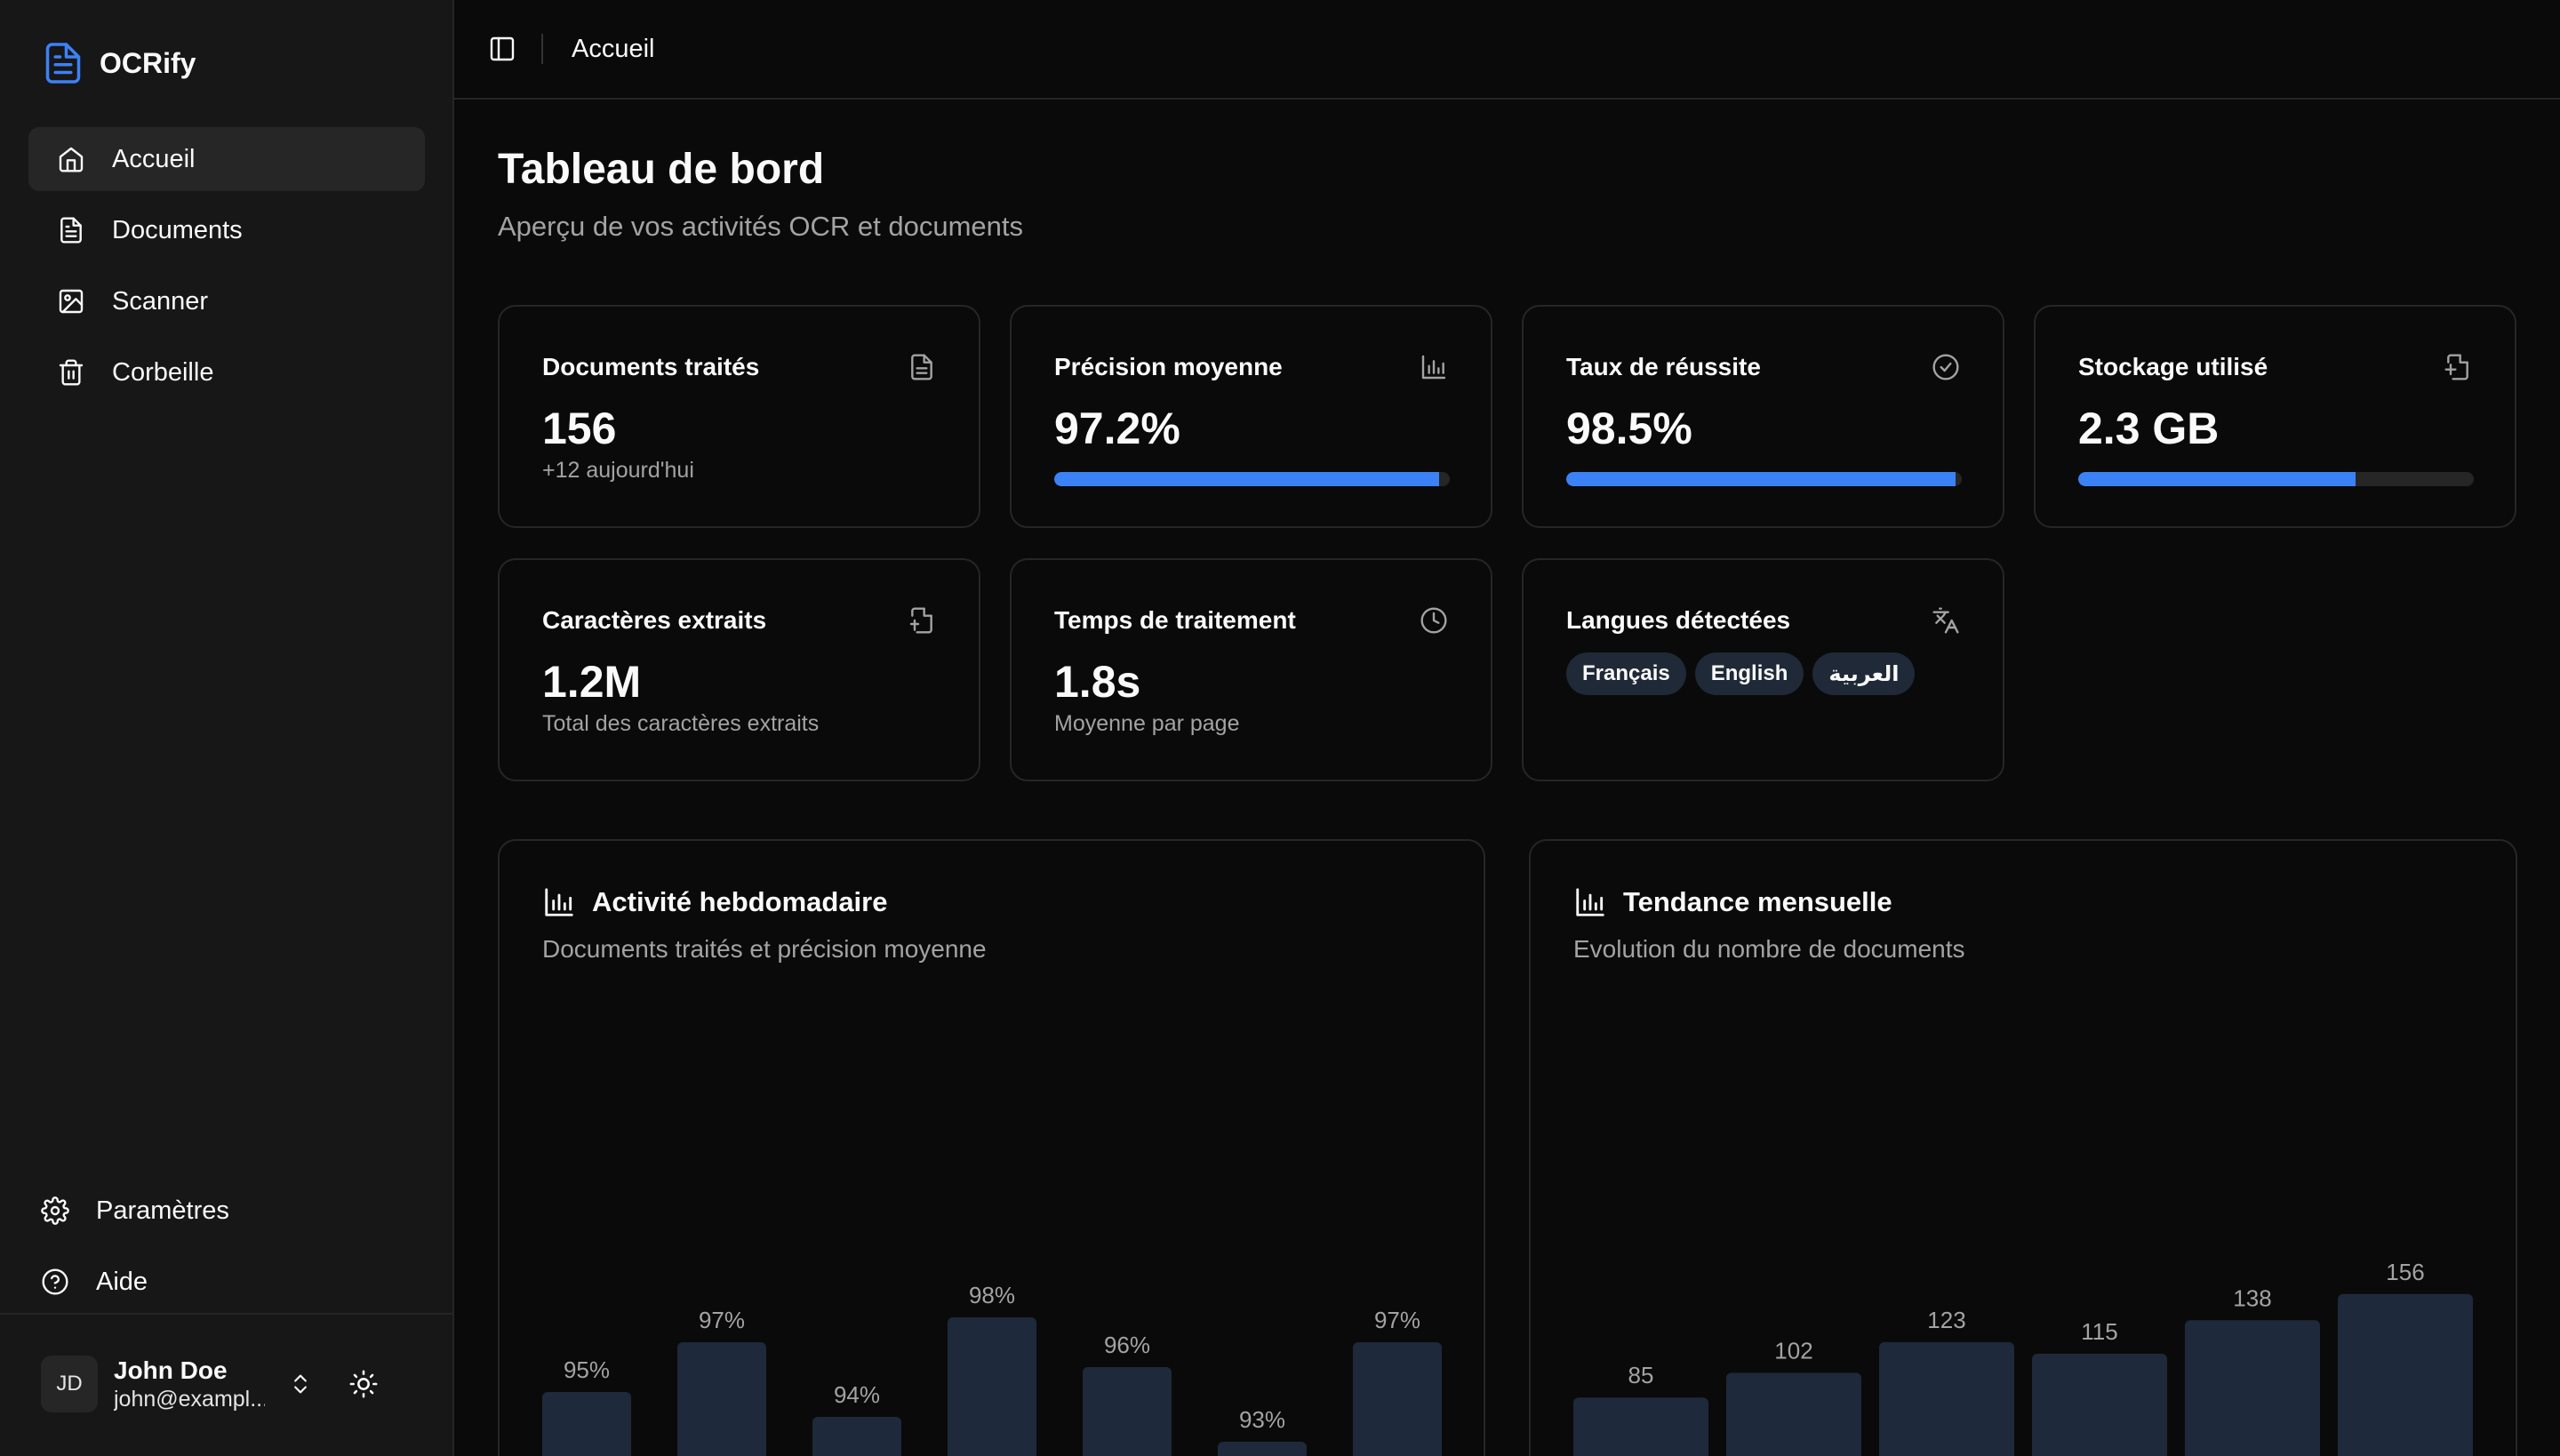 This screenshot has height=1456, width=2560. What do you see at coordinates (69, 1384) in the screenshot?
I see `avatar: JD` at bounding box center [69, 1384].